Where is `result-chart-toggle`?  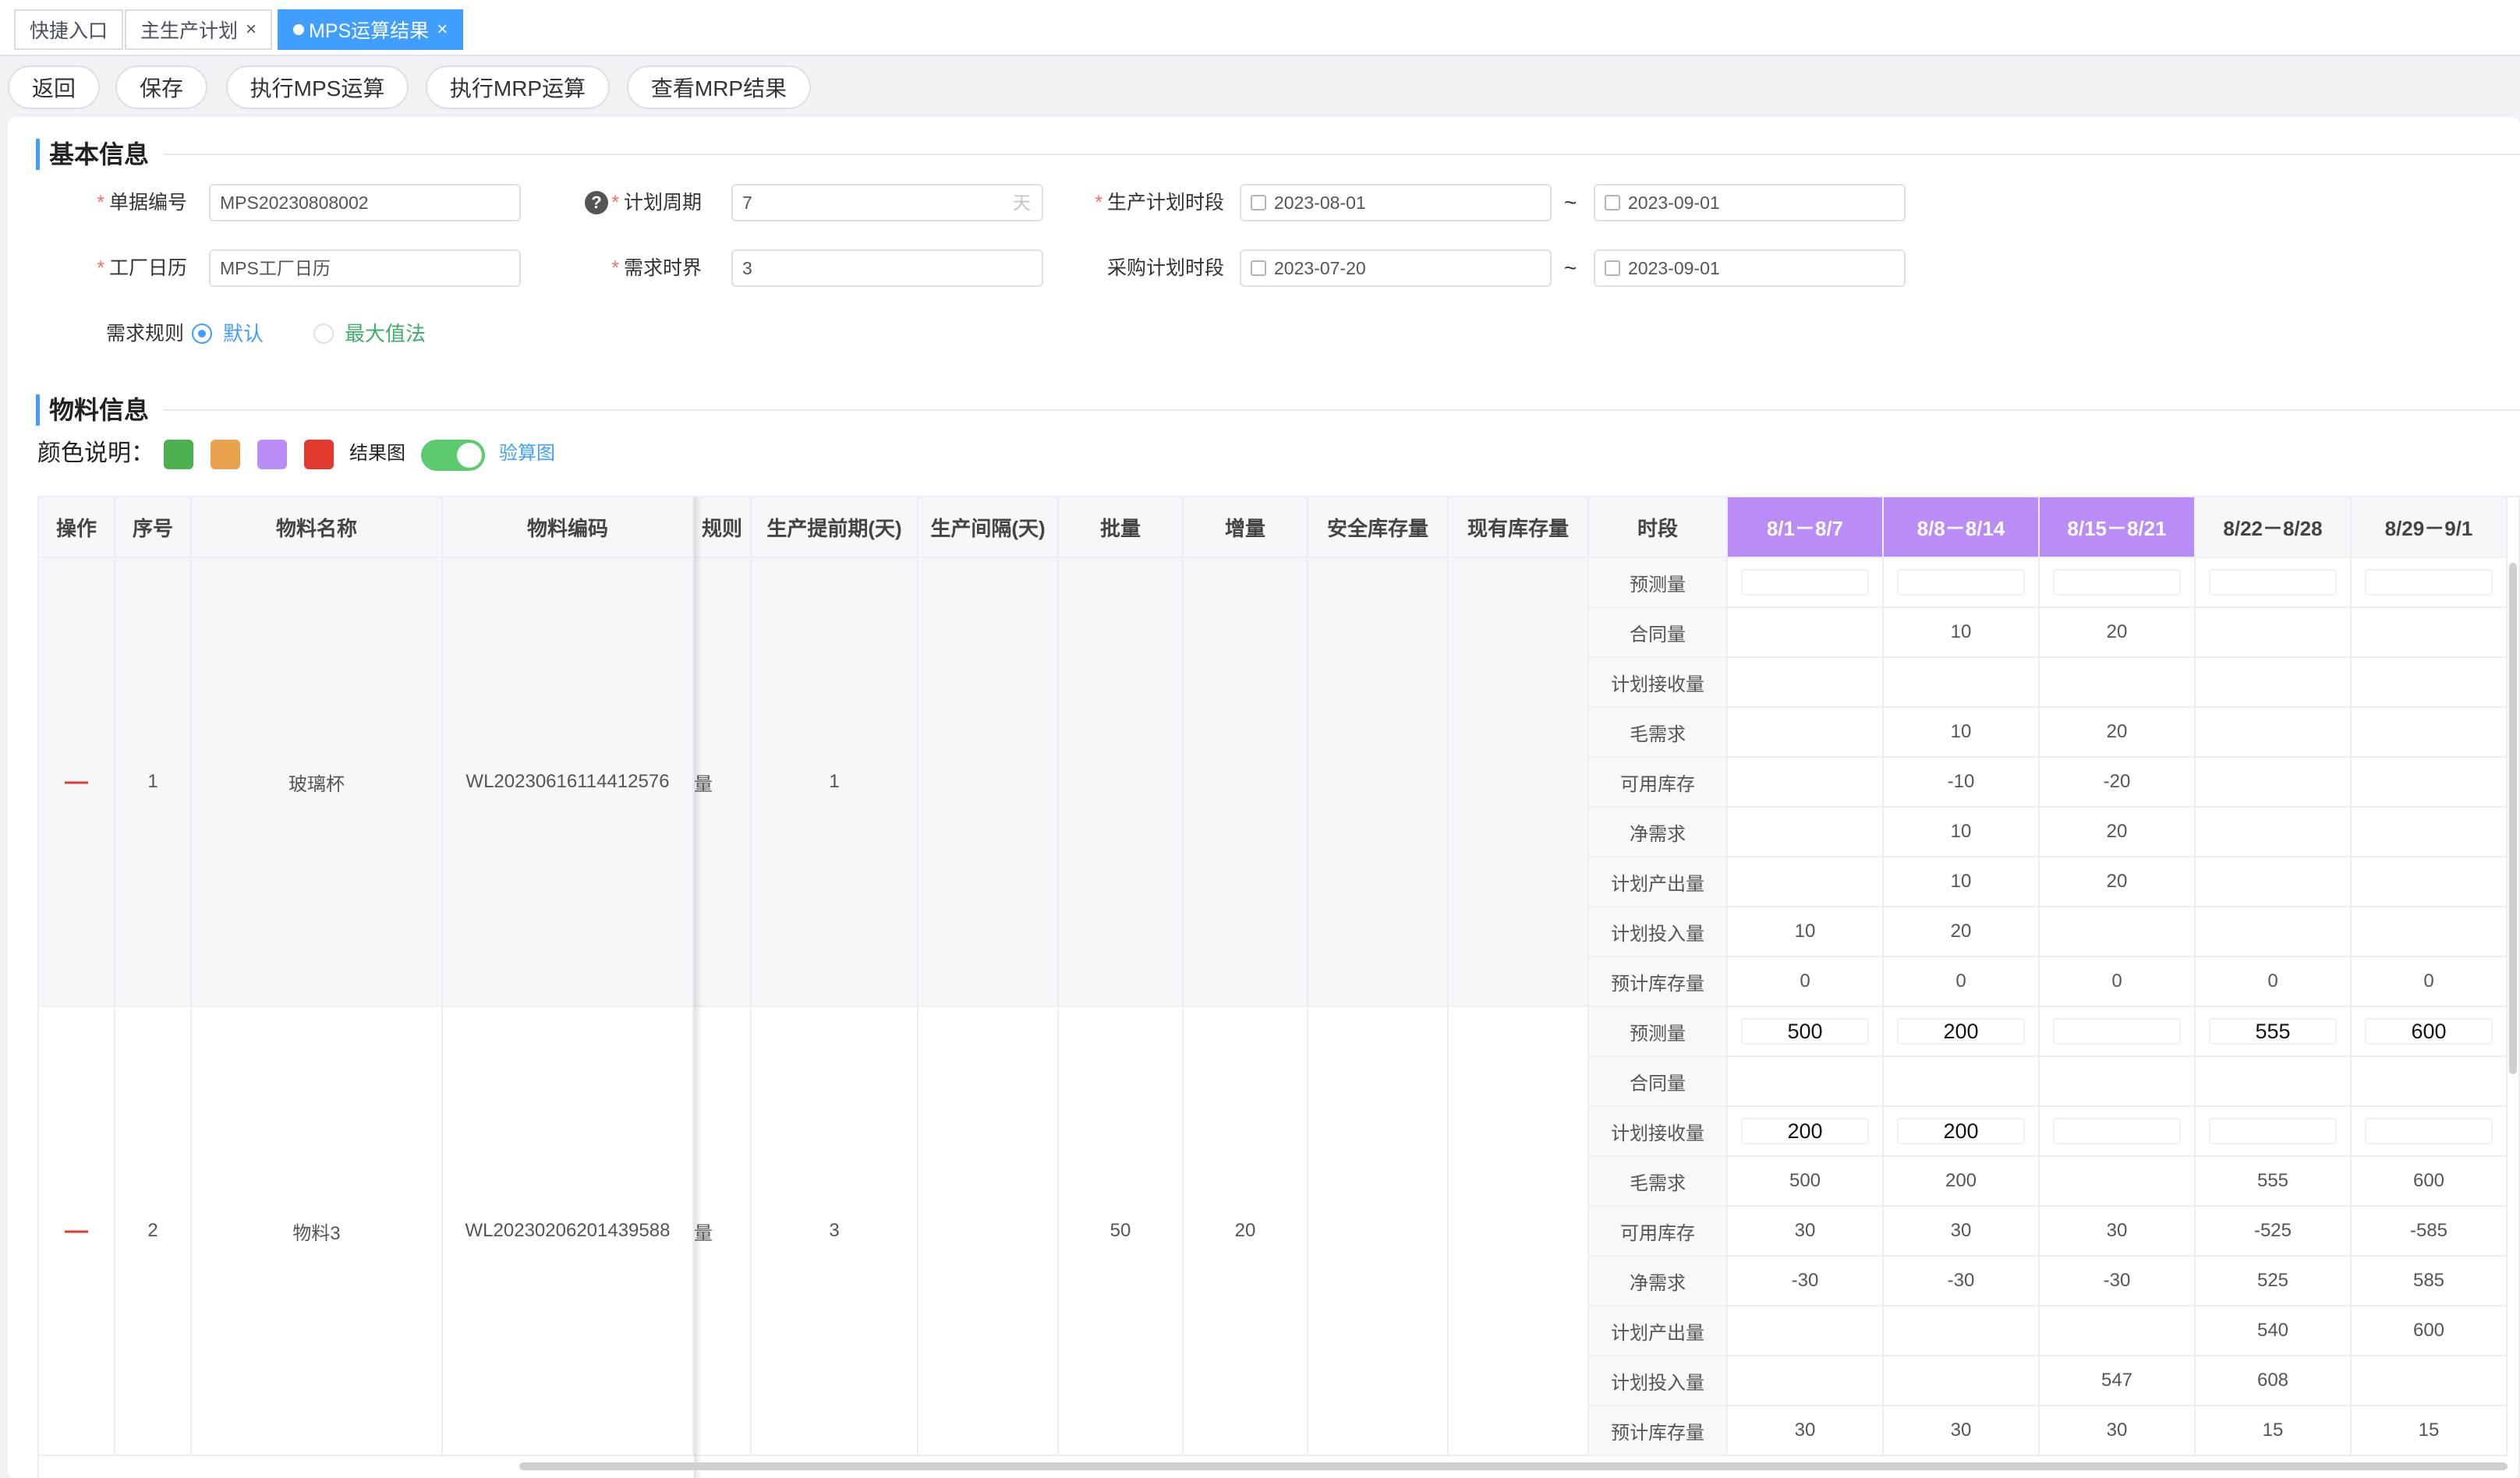 result-chart-toggle is located at coordinates (453, 455).